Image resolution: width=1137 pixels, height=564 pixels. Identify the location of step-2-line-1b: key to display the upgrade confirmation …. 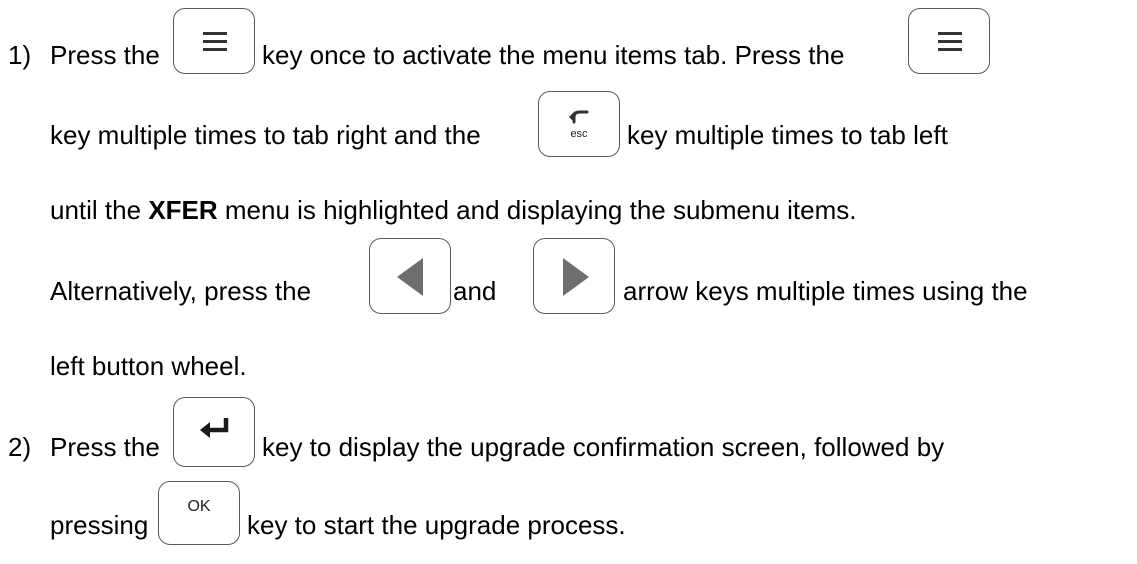
(603, 447).